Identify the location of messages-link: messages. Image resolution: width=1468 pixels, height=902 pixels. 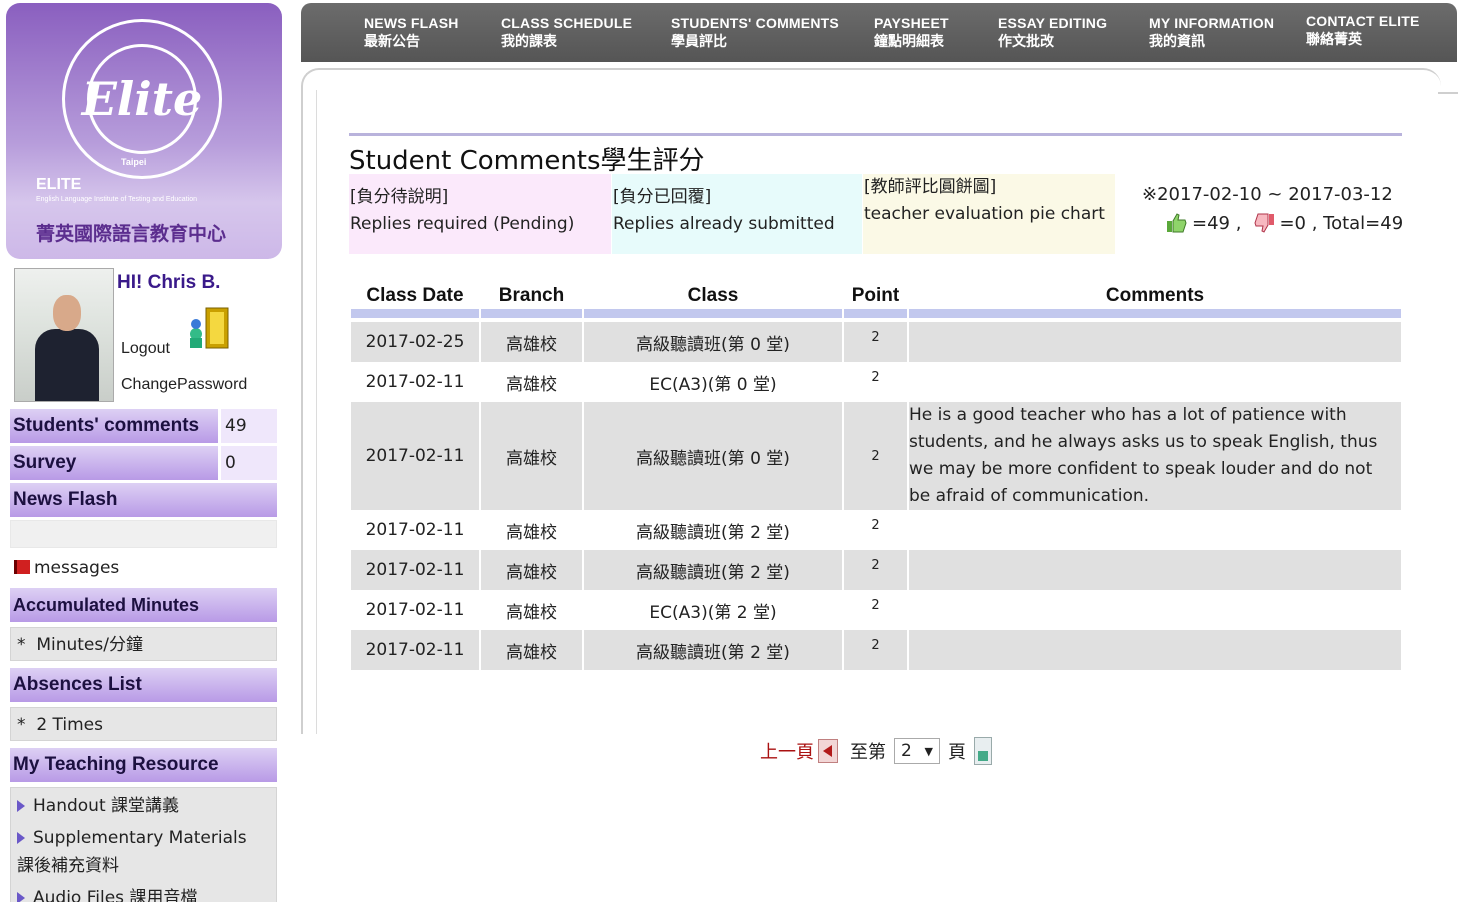
(66, 568).